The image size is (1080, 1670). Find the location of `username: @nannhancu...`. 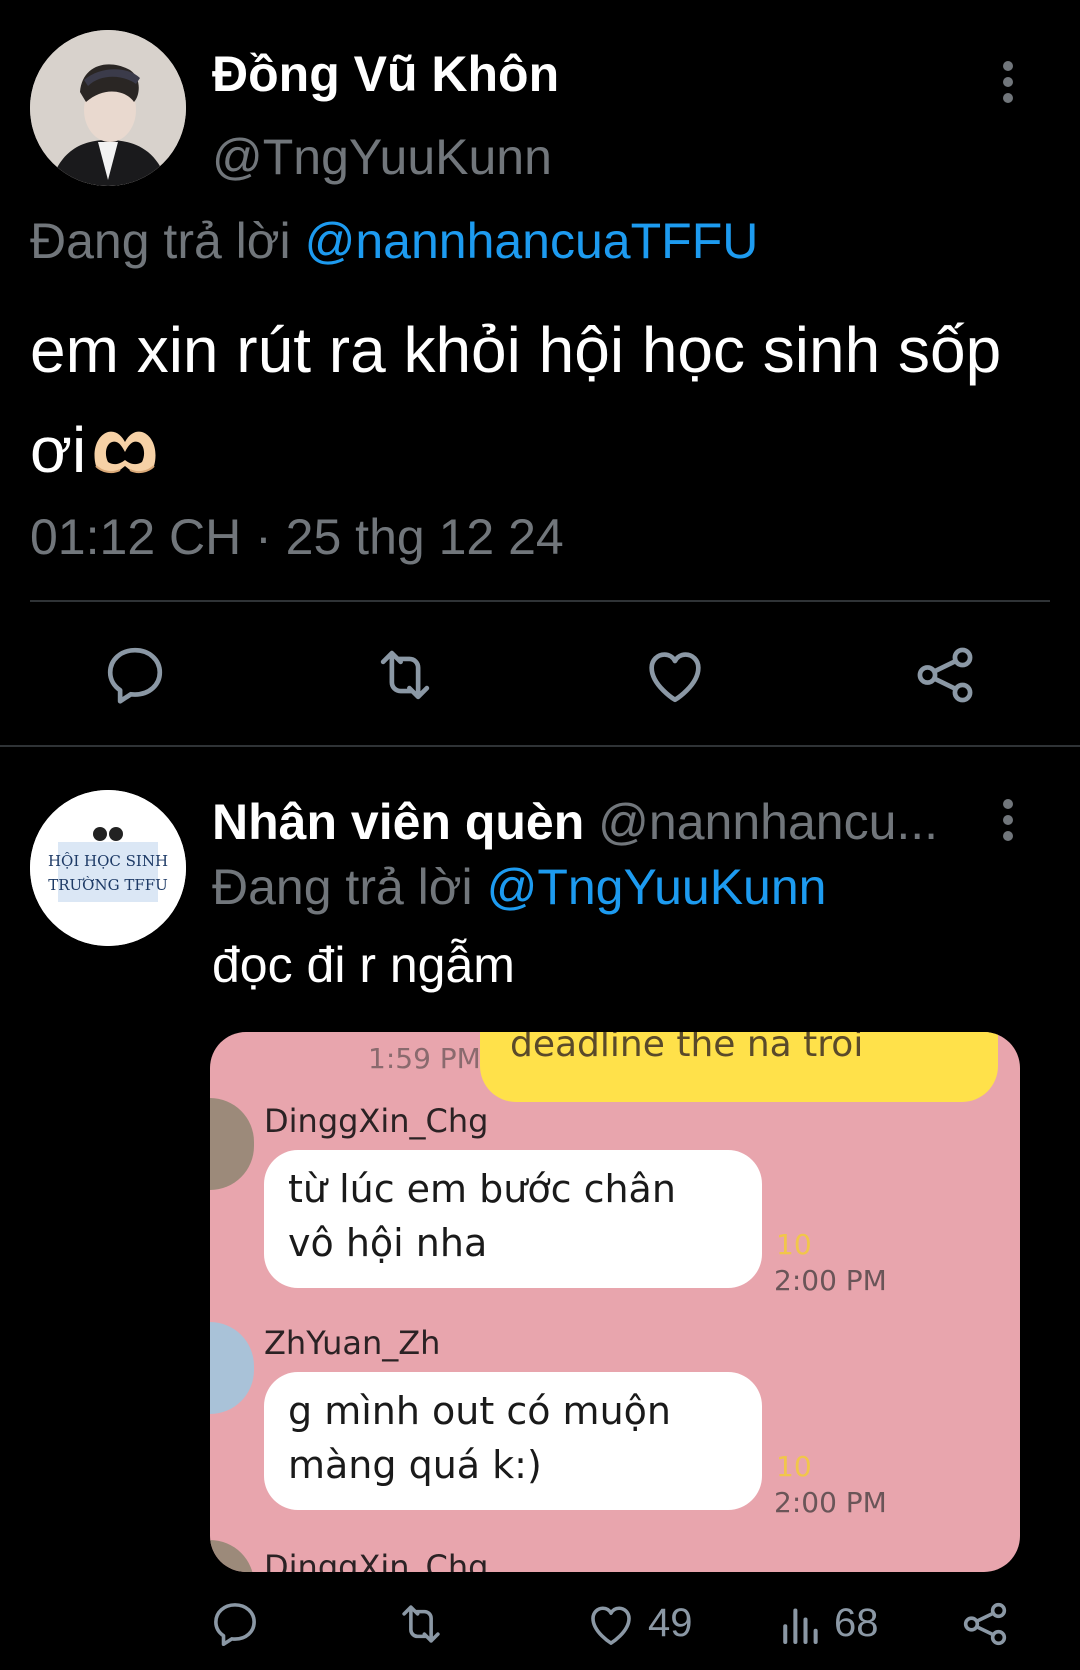

username: @nannhancu... is located at coordinates (768, 822).